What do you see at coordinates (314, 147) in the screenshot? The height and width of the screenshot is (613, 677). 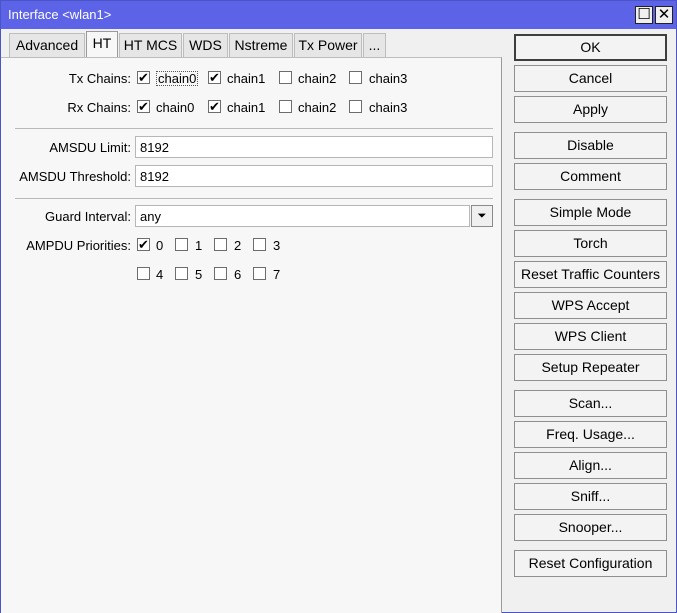 I see `amsdu-limit-input: 8192` at bounding box center [314, 147].